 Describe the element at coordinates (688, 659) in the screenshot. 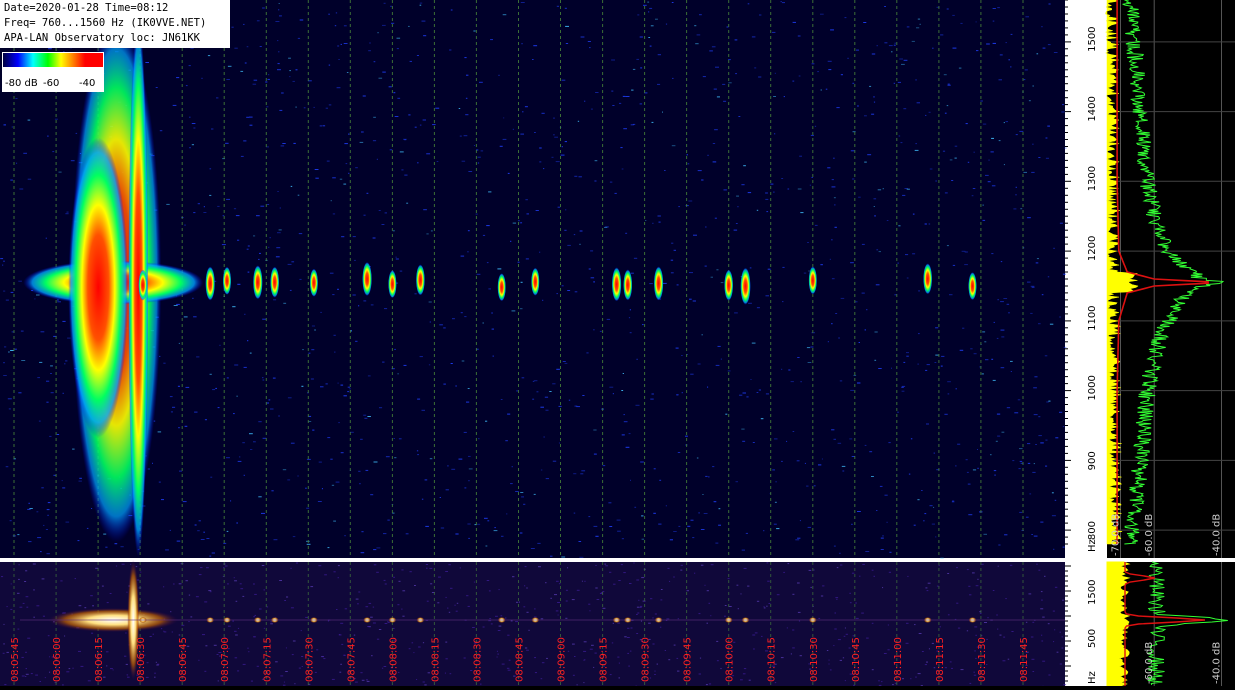

I see `time-label: 08:09:45` at that location.